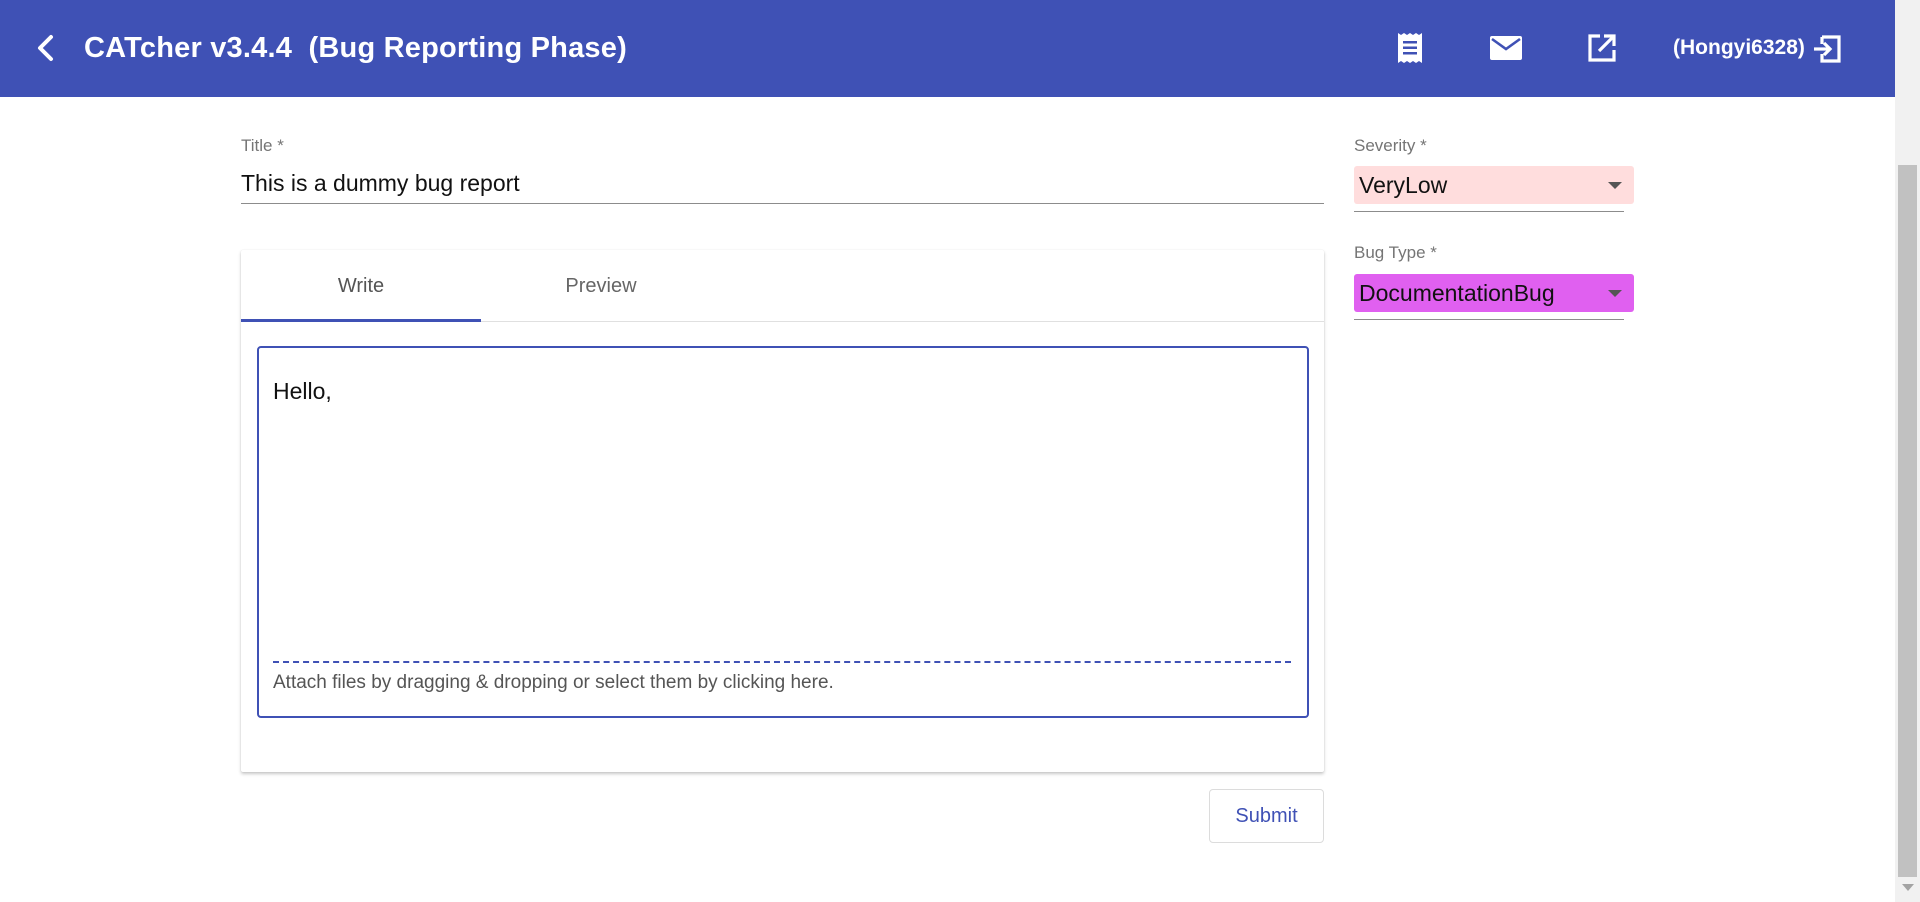 Image resolution: width=1920 pixels, height=902 pixels. I want to click on submit-button: Submit, so click(1266, 816).